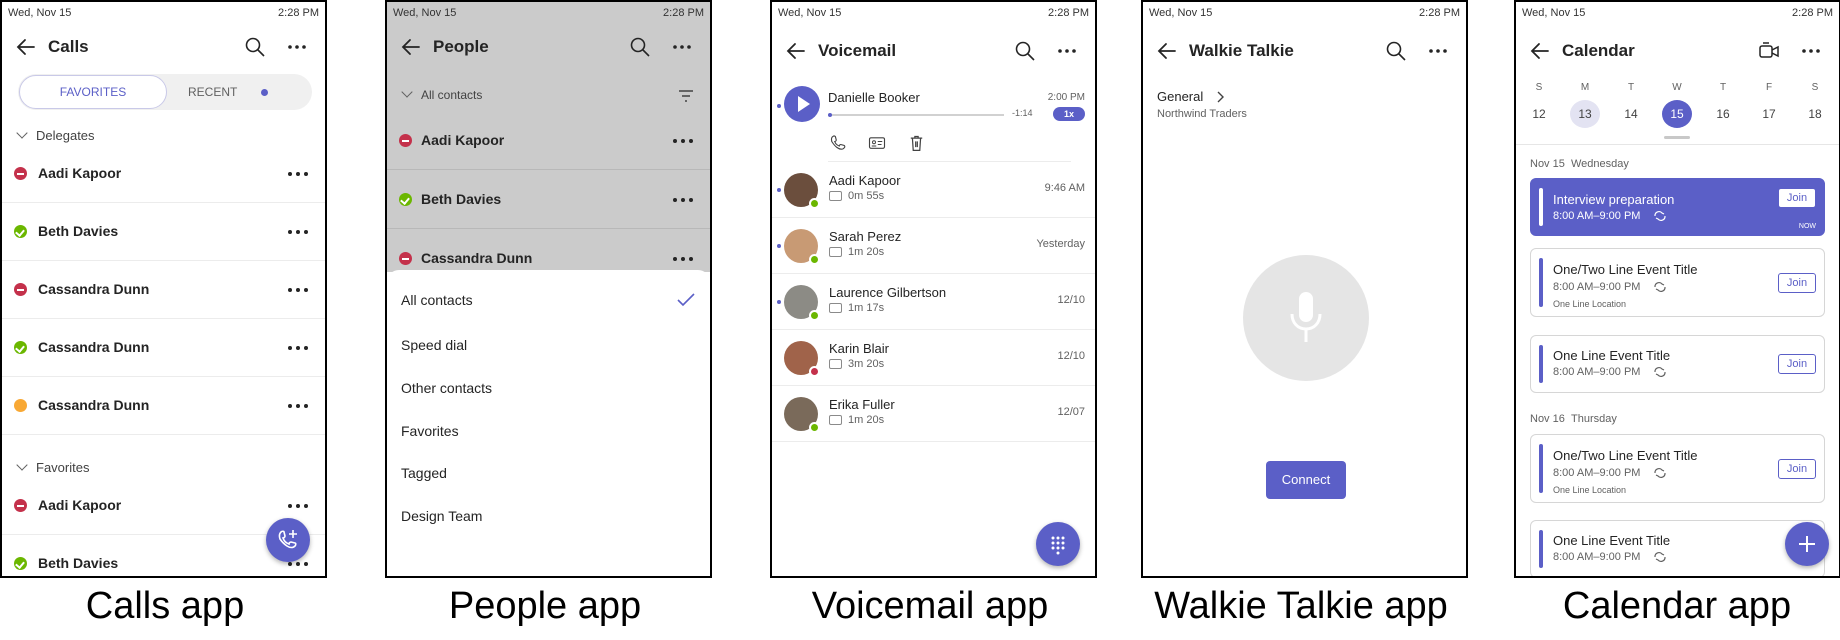 The height and width of the screenshot is (640, 1840). I want to click on weekday-label: T, so click(1723, 87).